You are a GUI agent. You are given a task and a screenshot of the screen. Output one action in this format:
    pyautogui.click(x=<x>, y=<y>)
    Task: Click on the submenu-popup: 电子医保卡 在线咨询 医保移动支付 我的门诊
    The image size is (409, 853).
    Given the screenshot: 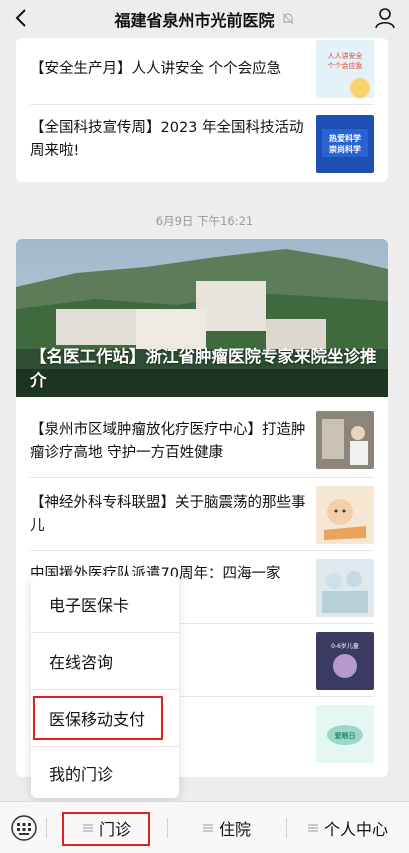 What is the action you would take?
    pyautogui.click(x=105, y=687)
    